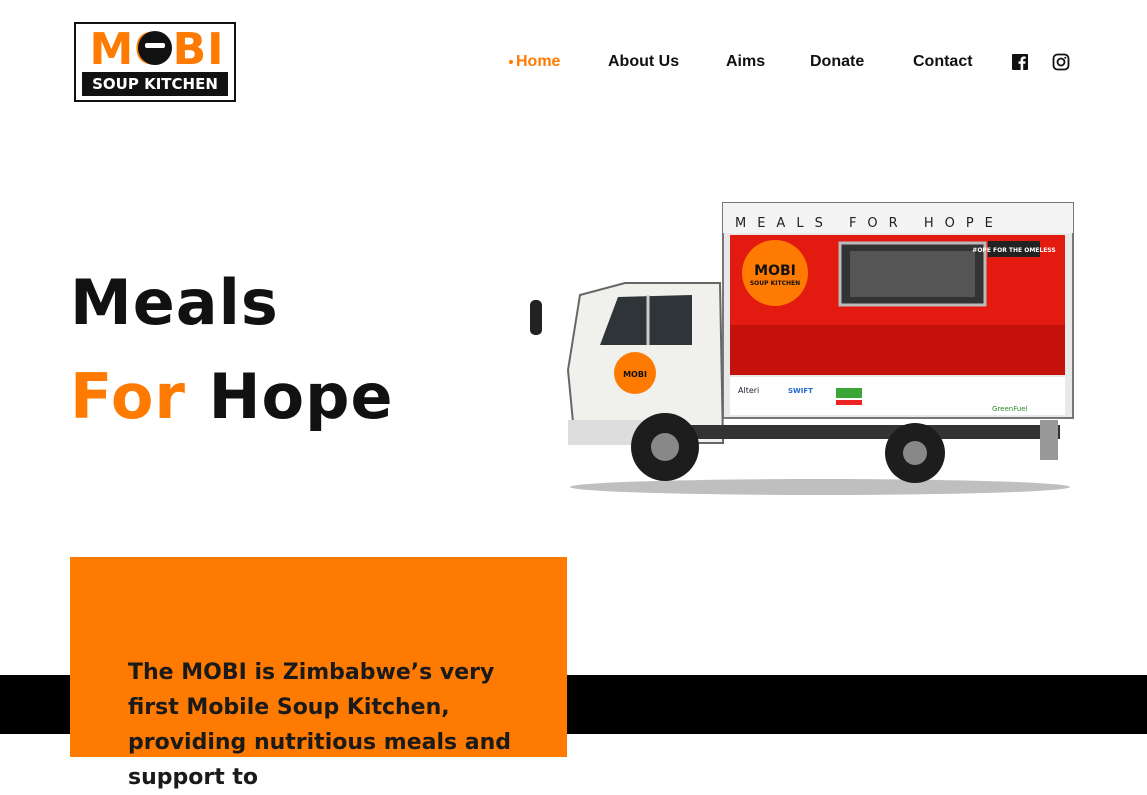  I want to click on truck-banner-text: MEALS FOR HOPE, so click(869, 223).